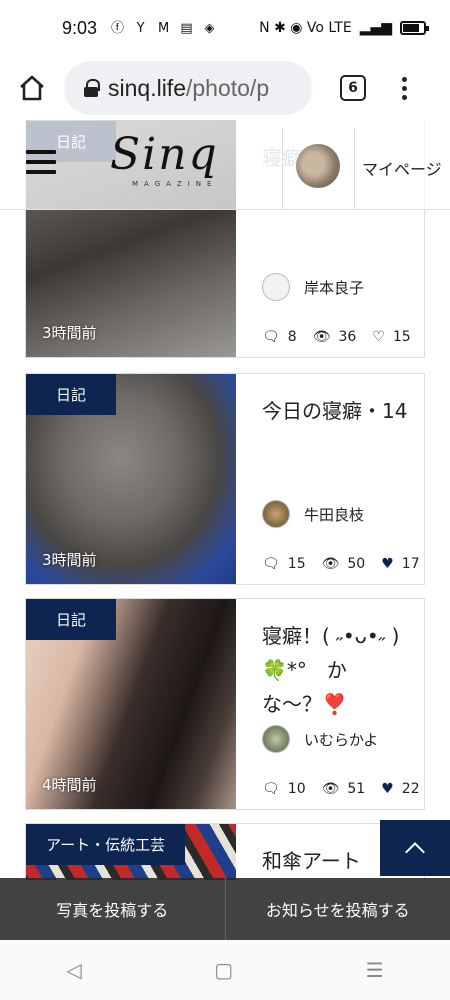 Image resolution: width=450 pixels, height=1000 pixels. I want to click on site-logo: Sinq MAGAZINE, so click(175, 165).